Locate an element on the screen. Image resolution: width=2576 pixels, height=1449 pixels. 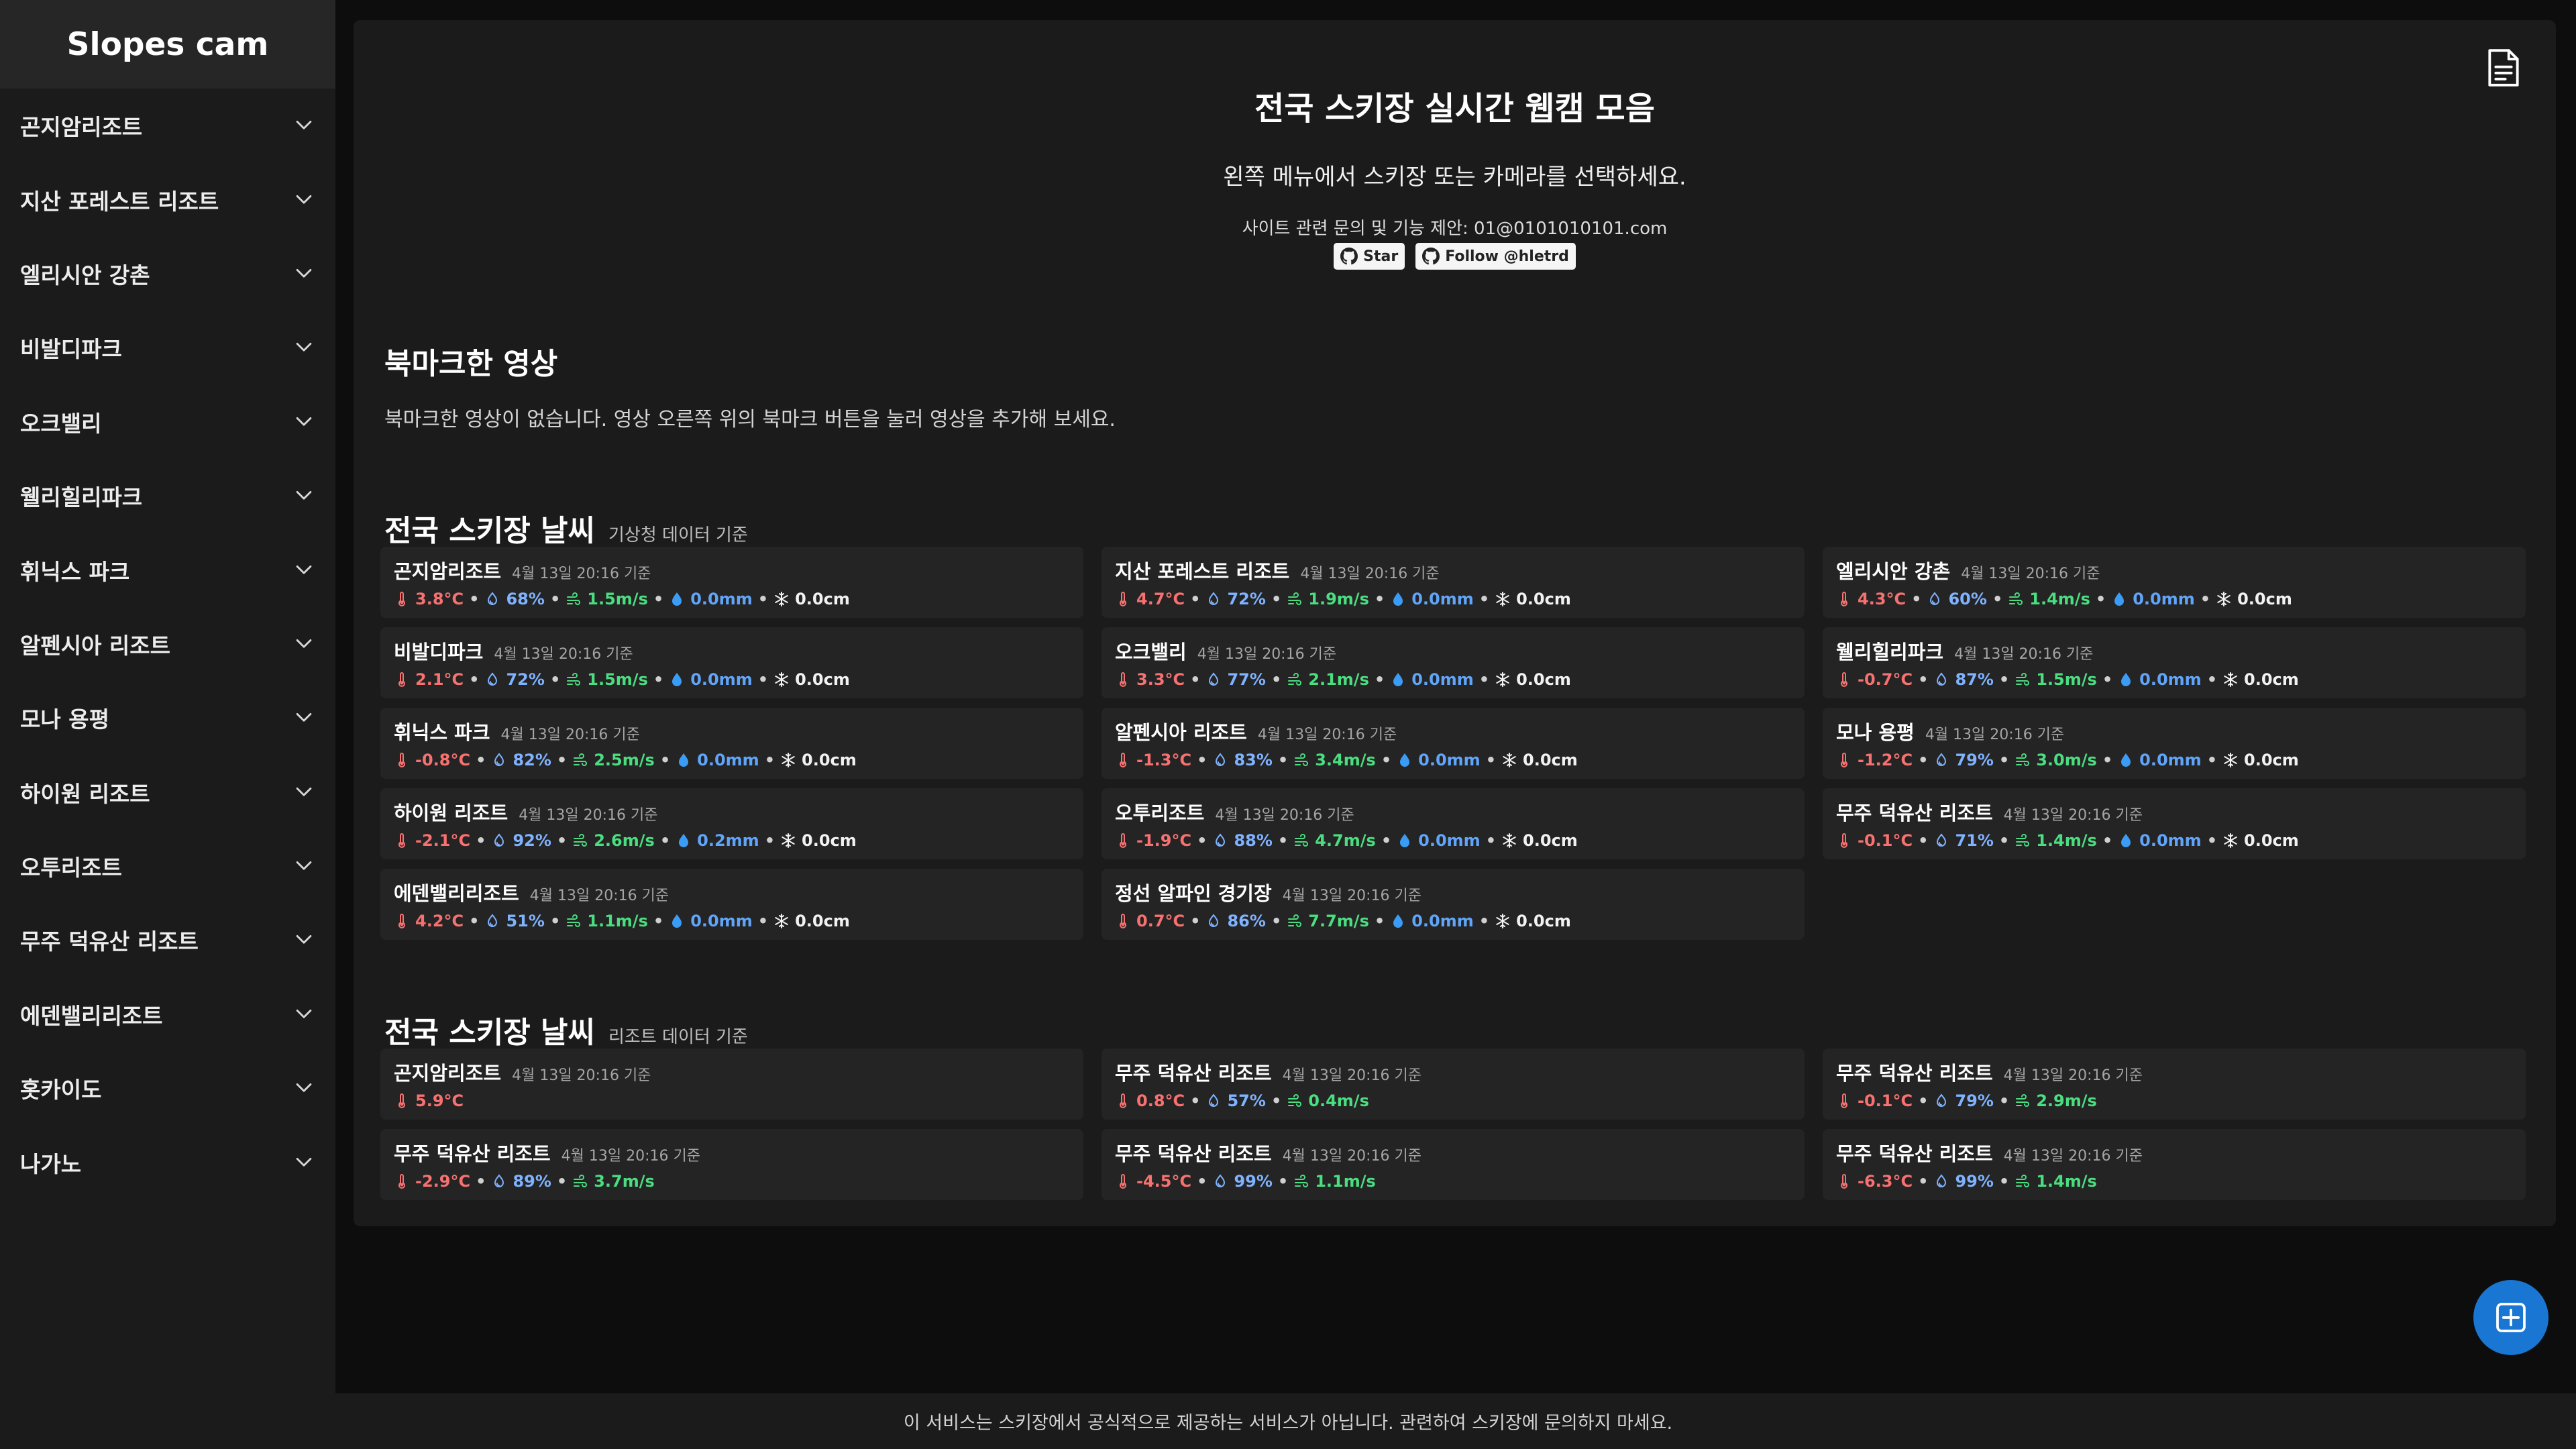
sidebar-item: 엘리시안 강촌 is located at coordinates (167, 274).